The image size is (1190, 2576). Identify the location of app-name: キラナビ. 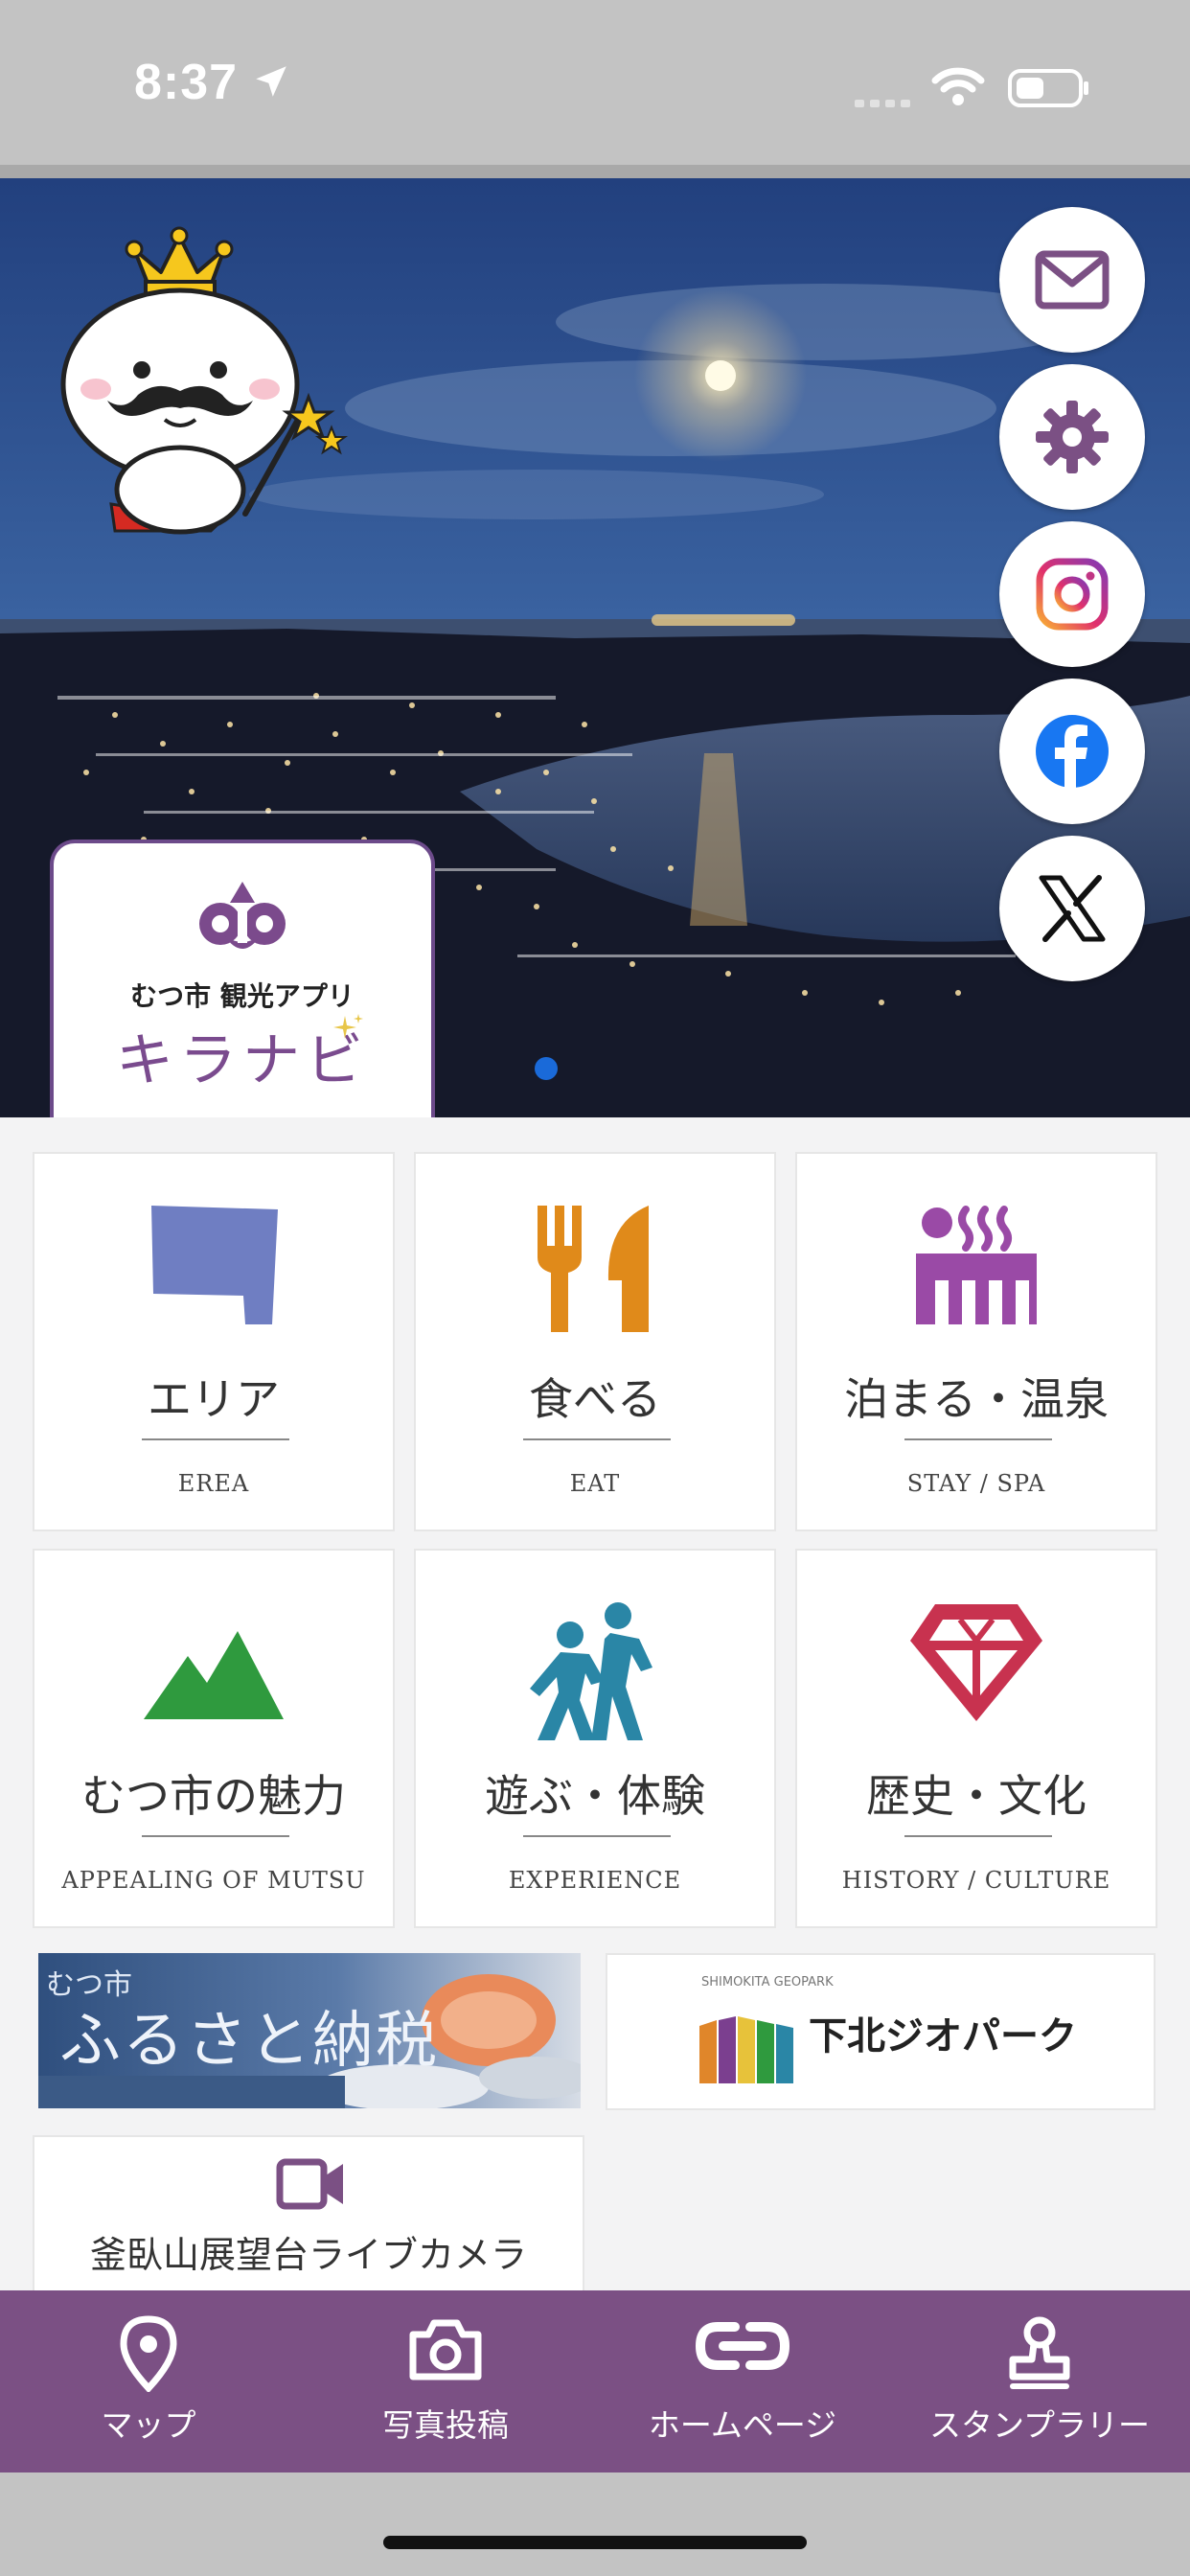
(243, 1061).